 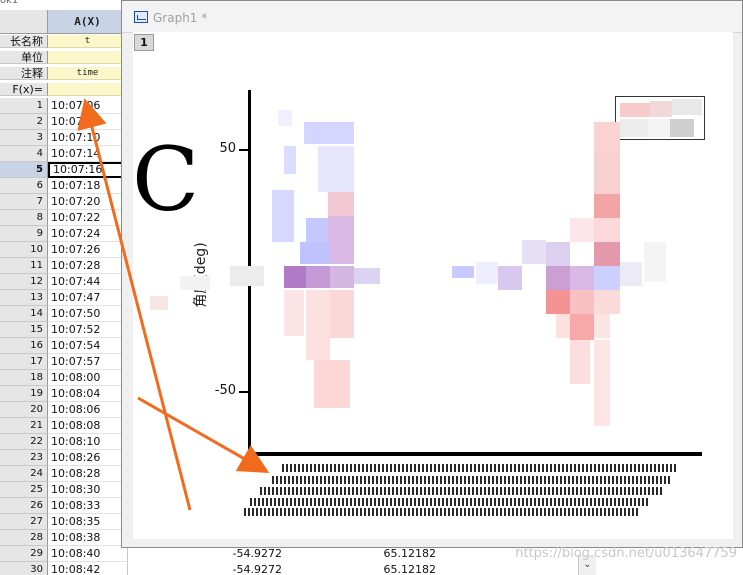 What do you see at coordinates (24, 138) in the screenshot?
I see `row-number: 3` at bounding box center [24, 138].